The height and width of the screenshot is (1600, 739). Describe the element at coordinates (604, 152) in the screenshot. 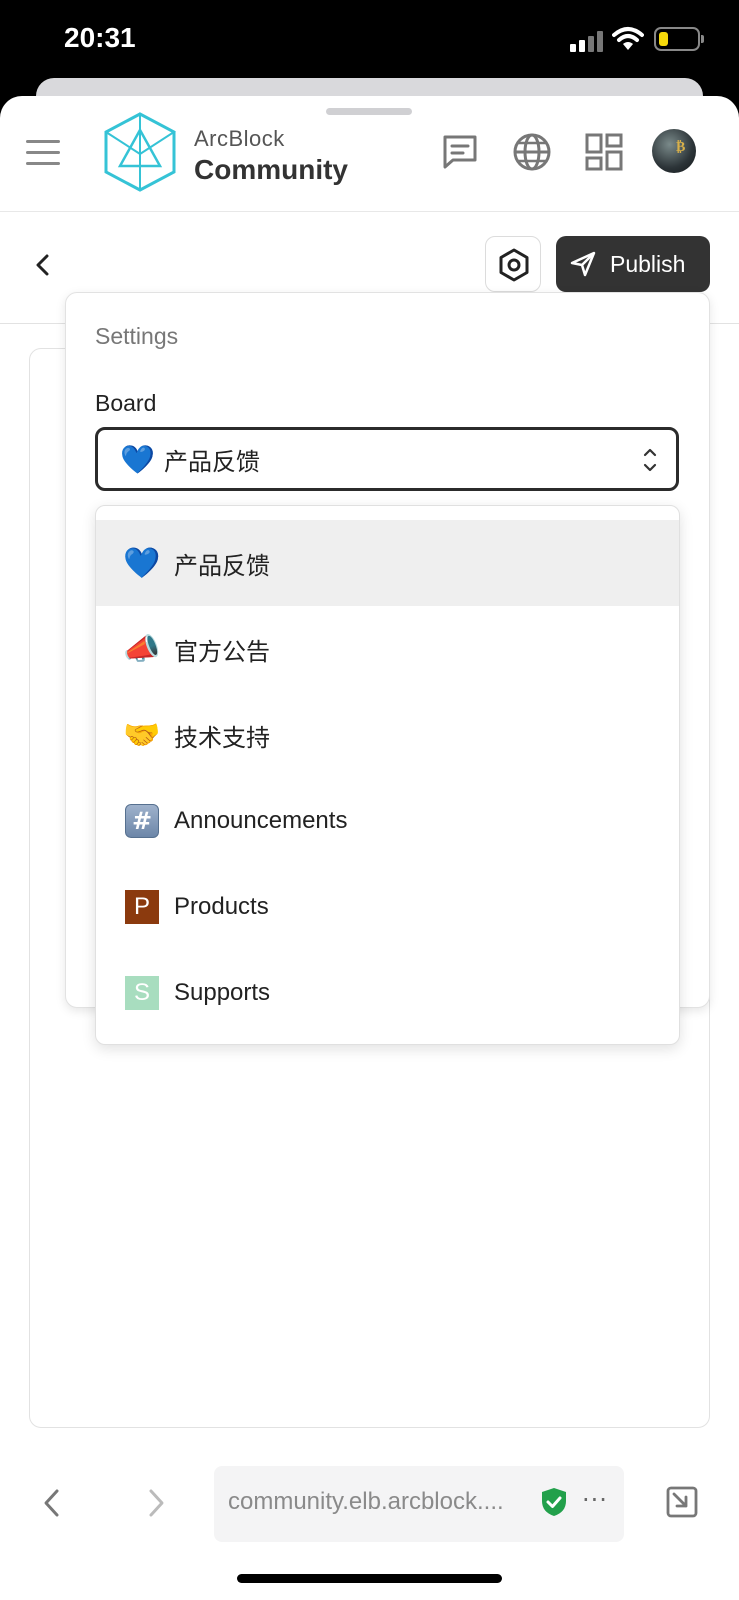

I see `apps-grid-icon` at that location.